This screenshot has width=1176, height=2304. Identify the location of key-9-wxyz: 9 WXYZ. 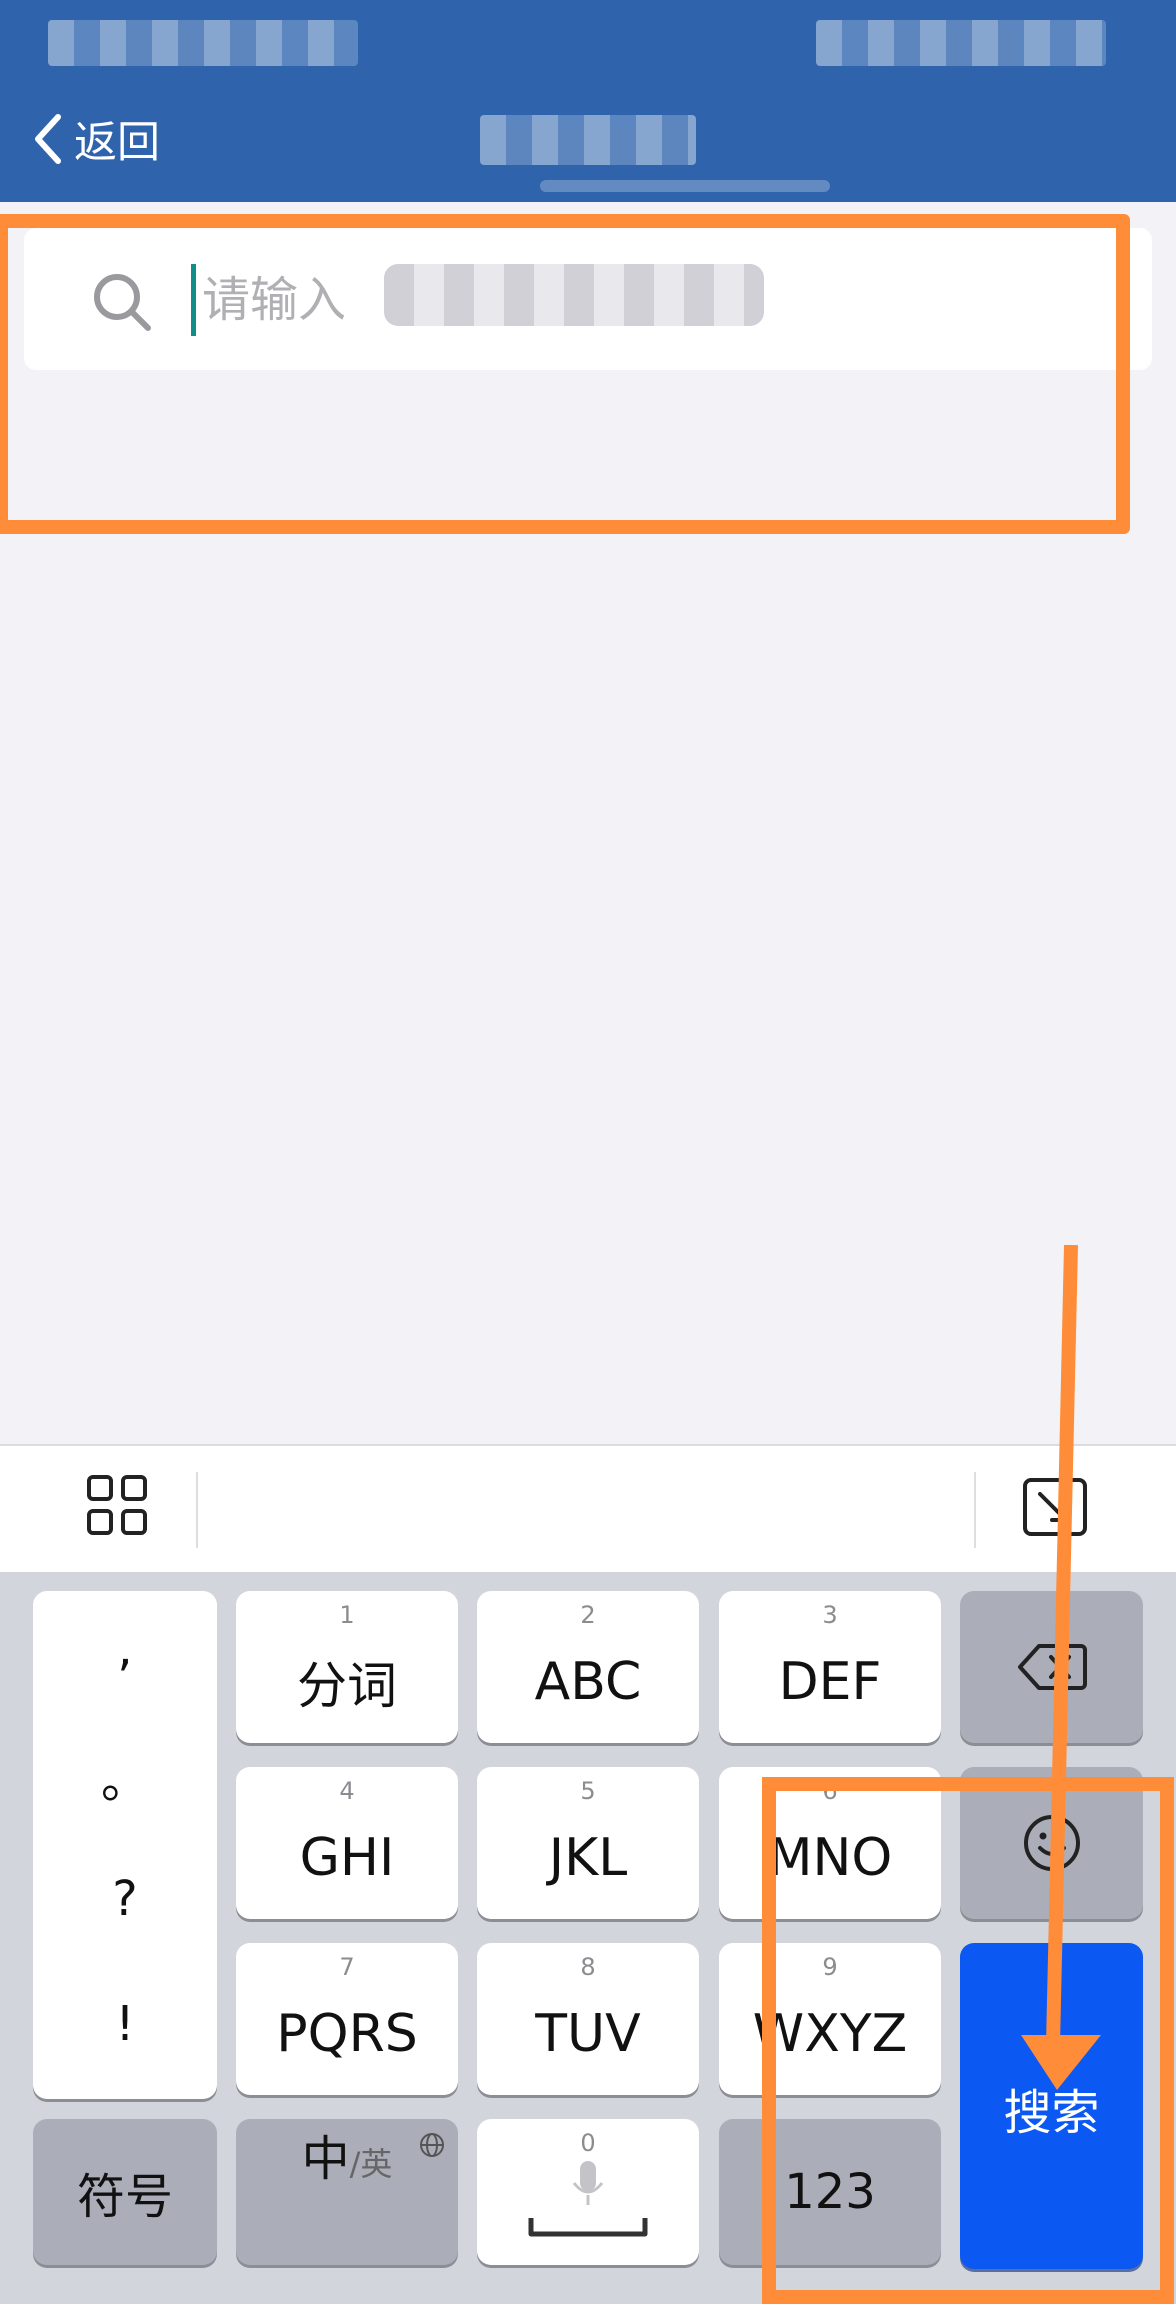
(830, 2019).